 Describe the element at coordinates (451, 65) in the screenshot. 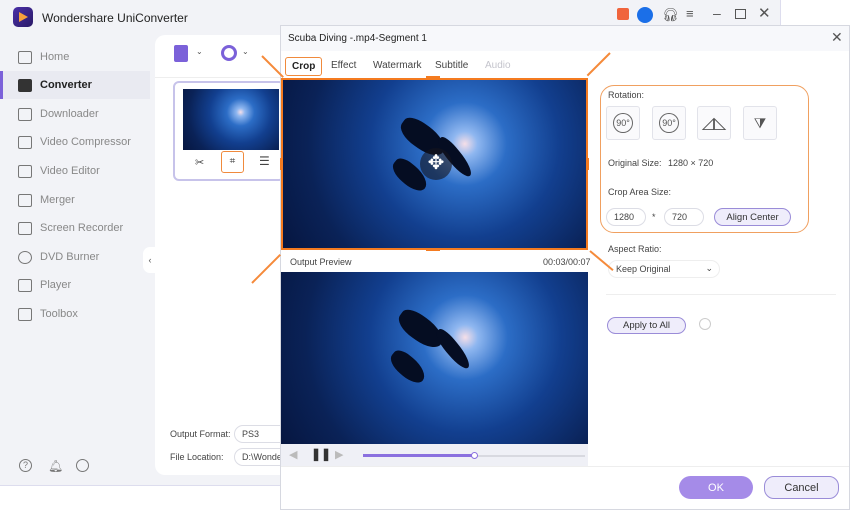

I see `tab-subtitle: Subtitle` at that location.